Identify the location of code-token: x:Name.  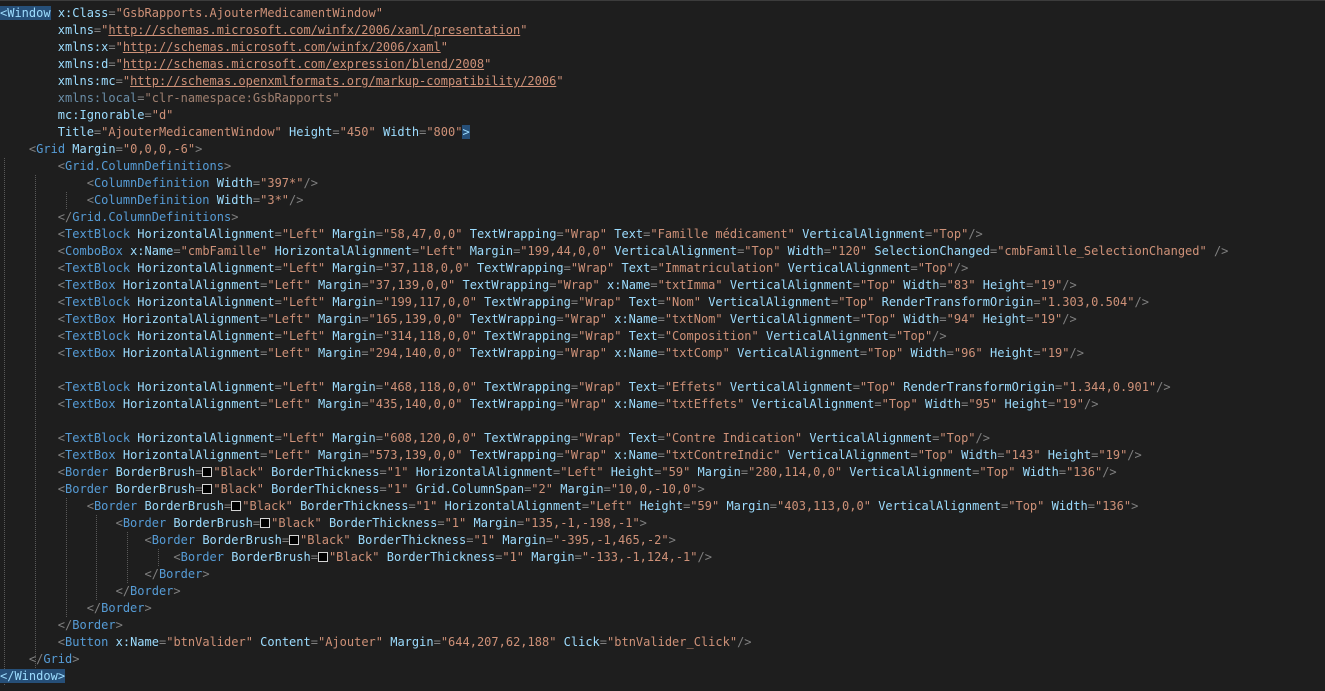
(629, 285).